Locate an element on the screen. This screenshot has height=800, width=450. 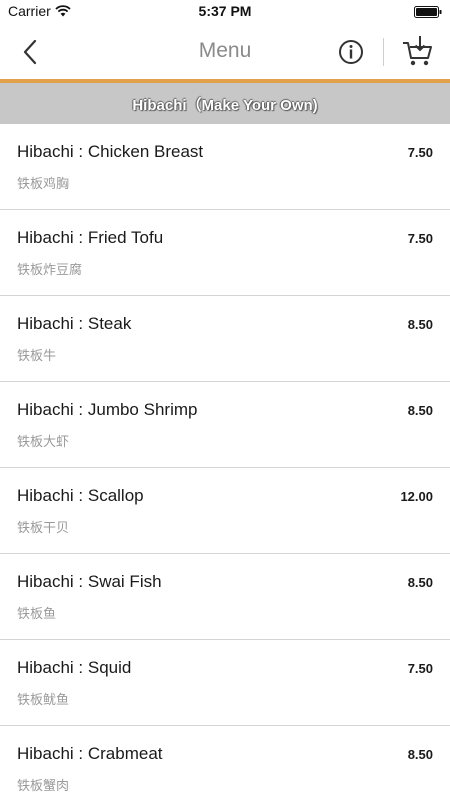
item-subtitle: 铁板干贝 is located at coordinates (43, 528).